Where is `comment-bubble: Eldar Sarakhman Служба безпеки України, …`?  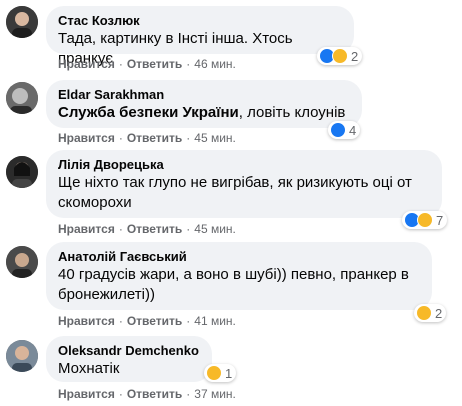
comment-bubble: Eldar Sarakhman Служба безпеки України, … is located at coordinates (204, 104).